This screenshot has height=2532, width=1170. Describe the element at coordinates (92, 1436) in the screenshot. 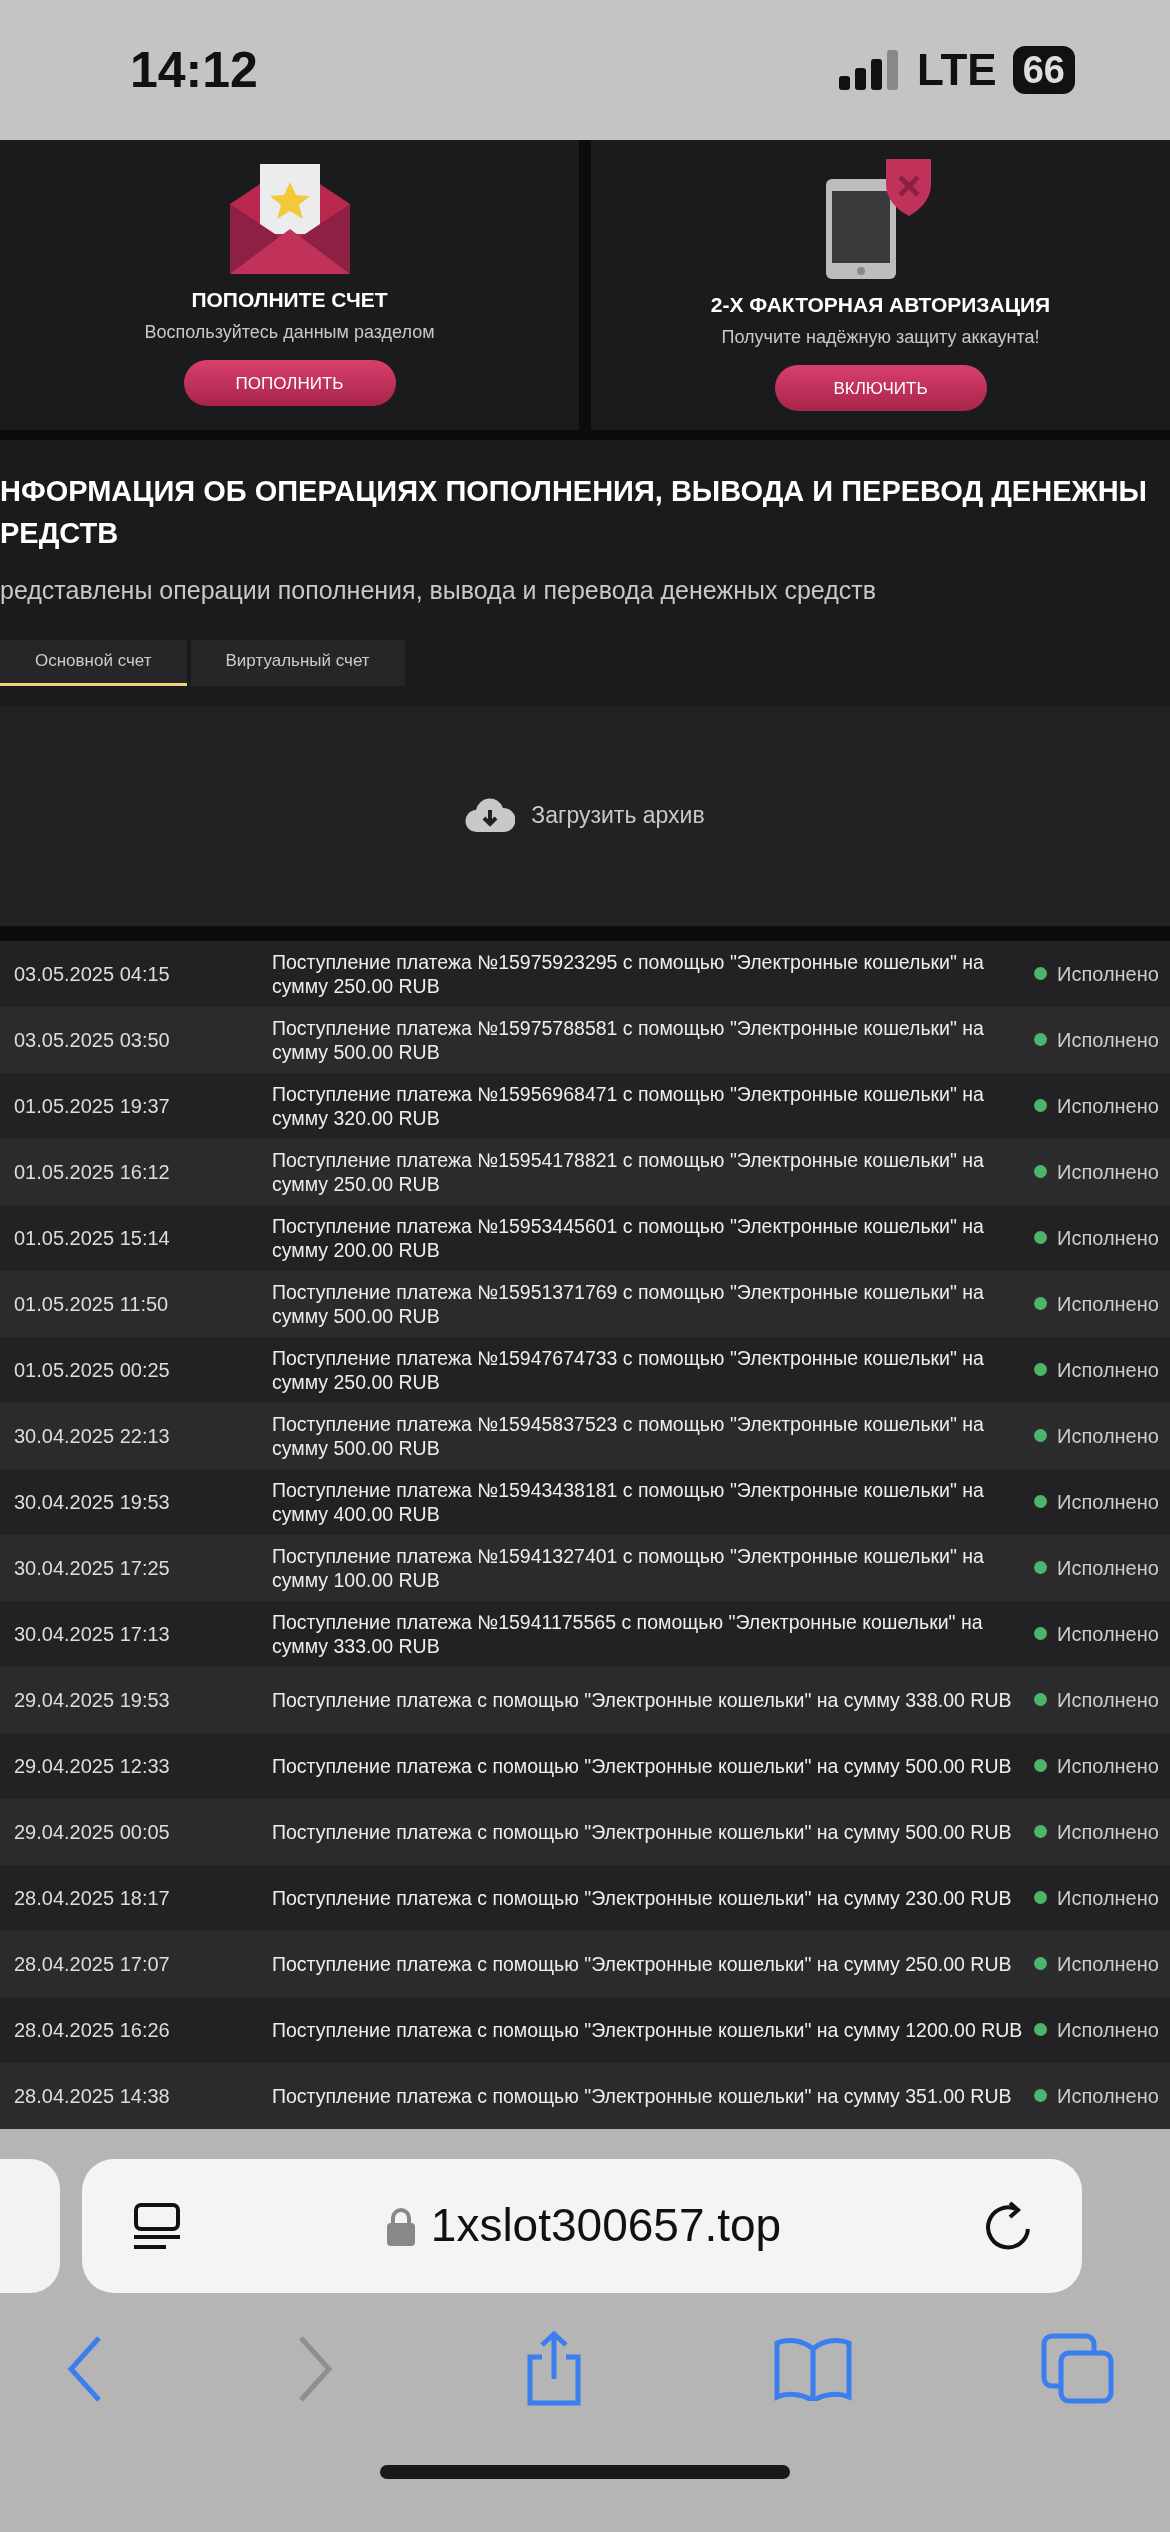

I see `date-cell-text: 30.04.2025 22:13` at that location.